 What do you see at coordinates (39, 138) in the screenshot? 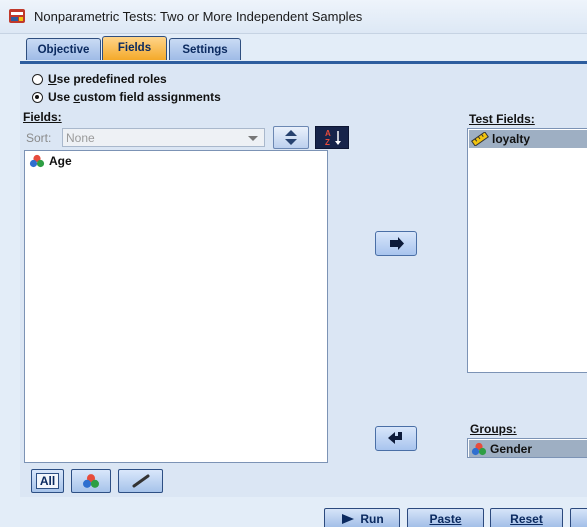
I see `sort-label: Sort:` at bounding box center [39, 138].